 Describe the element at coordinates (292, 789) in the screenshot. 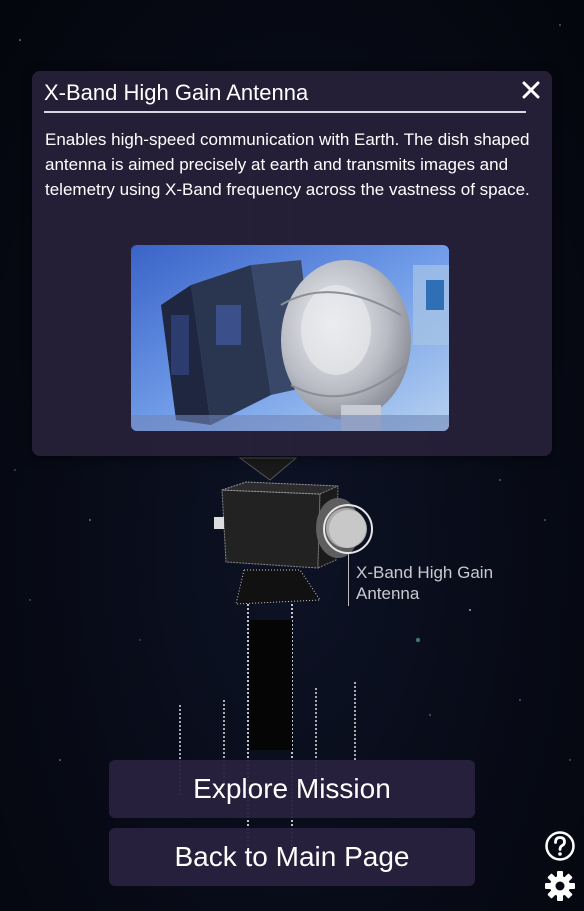

I see `explore-mission-button: Explore Mission` at that location.